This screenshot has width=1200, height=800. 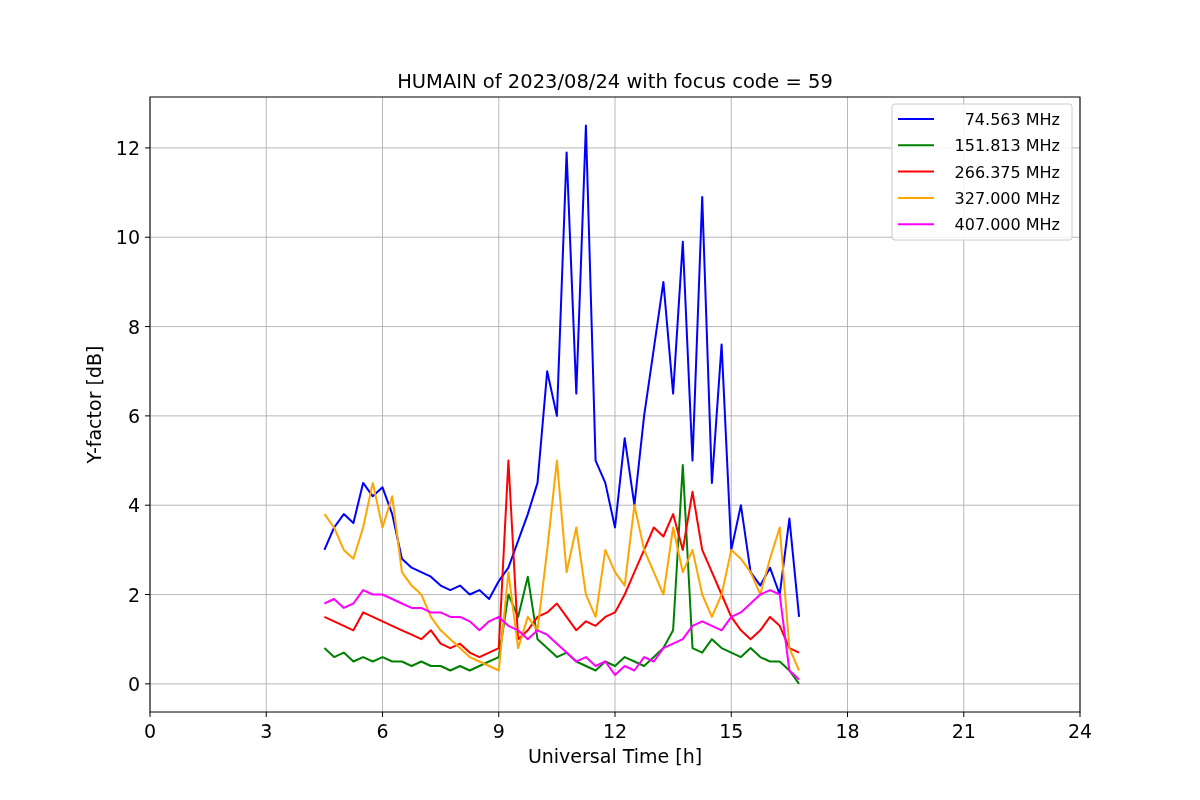 I want to click on x-tick-label: 21, so click(x=963, y=731).